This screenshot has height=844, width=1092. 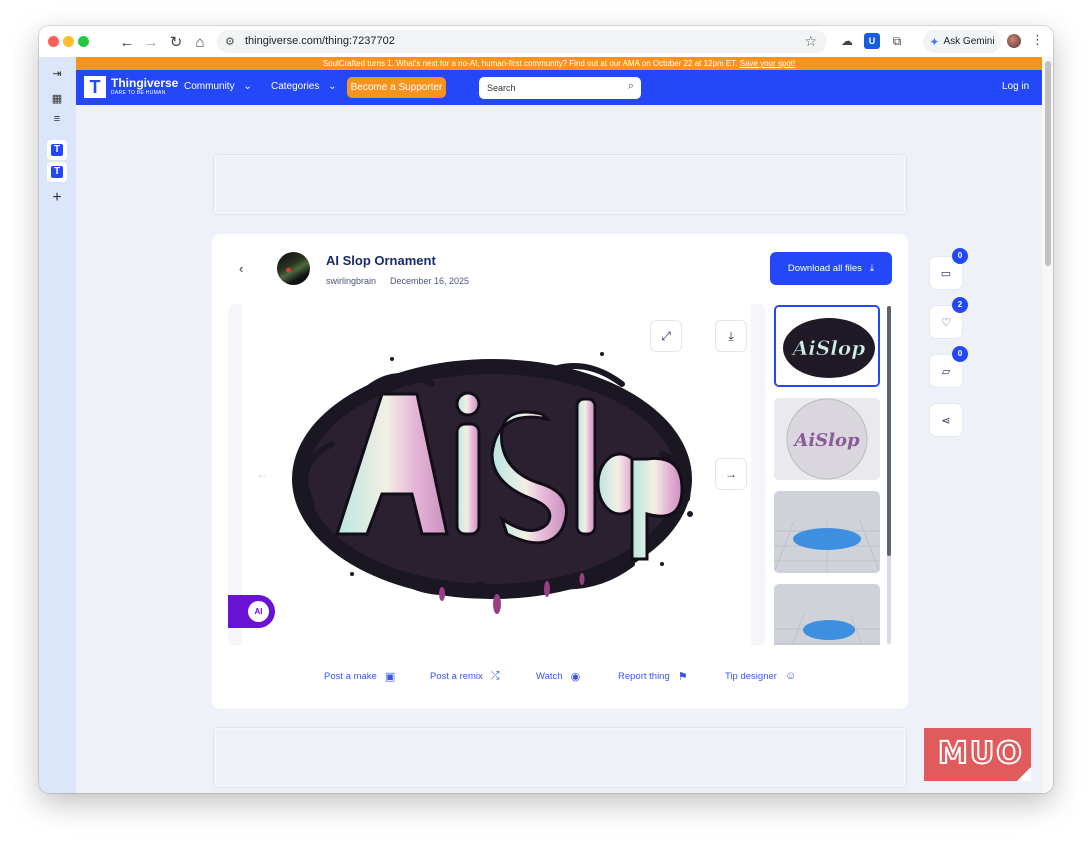 I want to click on download-all-files-button: Download all files ⤓, so click(x=831, y=268).